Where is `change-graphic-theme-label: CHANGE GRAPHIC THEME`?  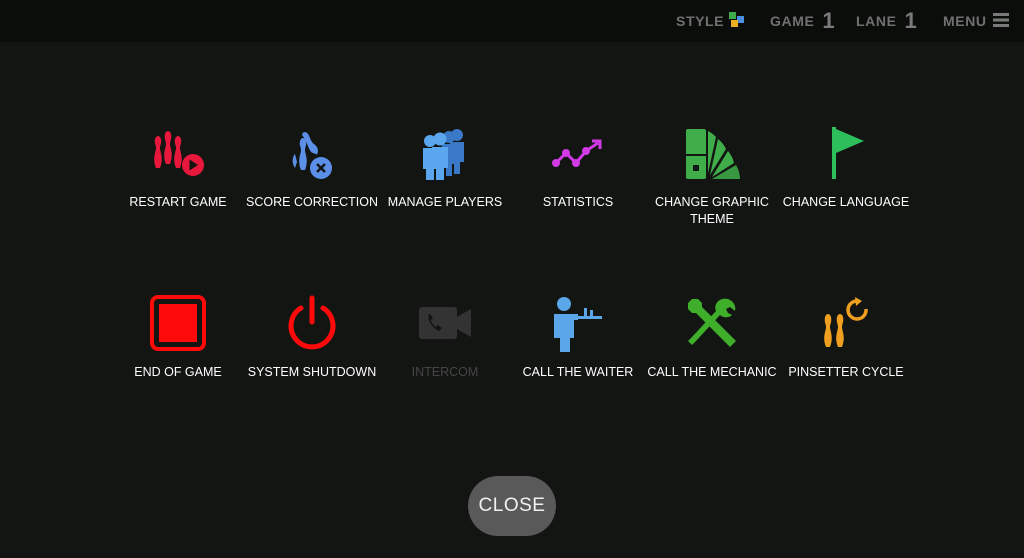
change-graphic-theme-label: CHANGE GRAPHIC THEME is located at coordinates (712, 210).